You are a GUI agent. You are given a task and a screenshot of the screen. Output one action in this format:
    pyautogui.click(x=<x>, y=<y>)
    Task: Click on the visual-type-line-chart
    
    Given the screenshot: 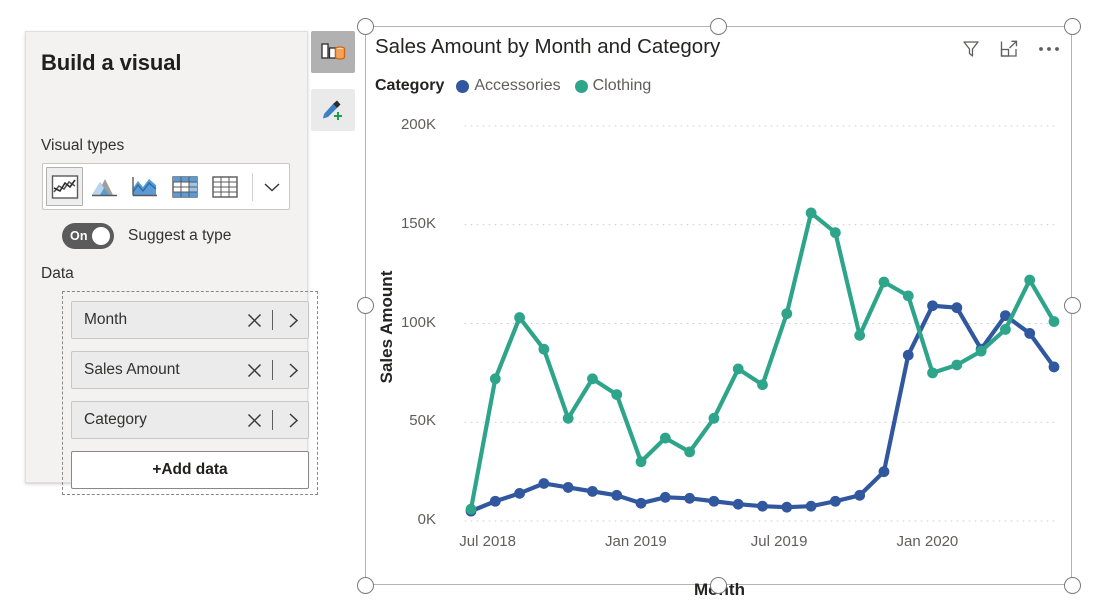 What is the action you would take?
    pyautogui.click(x=65, y=186)
    